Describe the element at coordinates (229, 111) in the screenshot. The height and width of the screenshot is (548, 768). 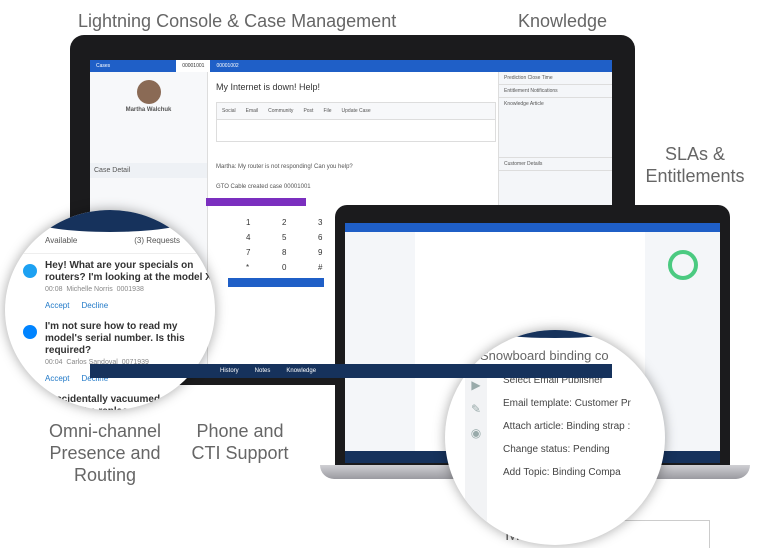
I see `tab-social: Social` at that location.